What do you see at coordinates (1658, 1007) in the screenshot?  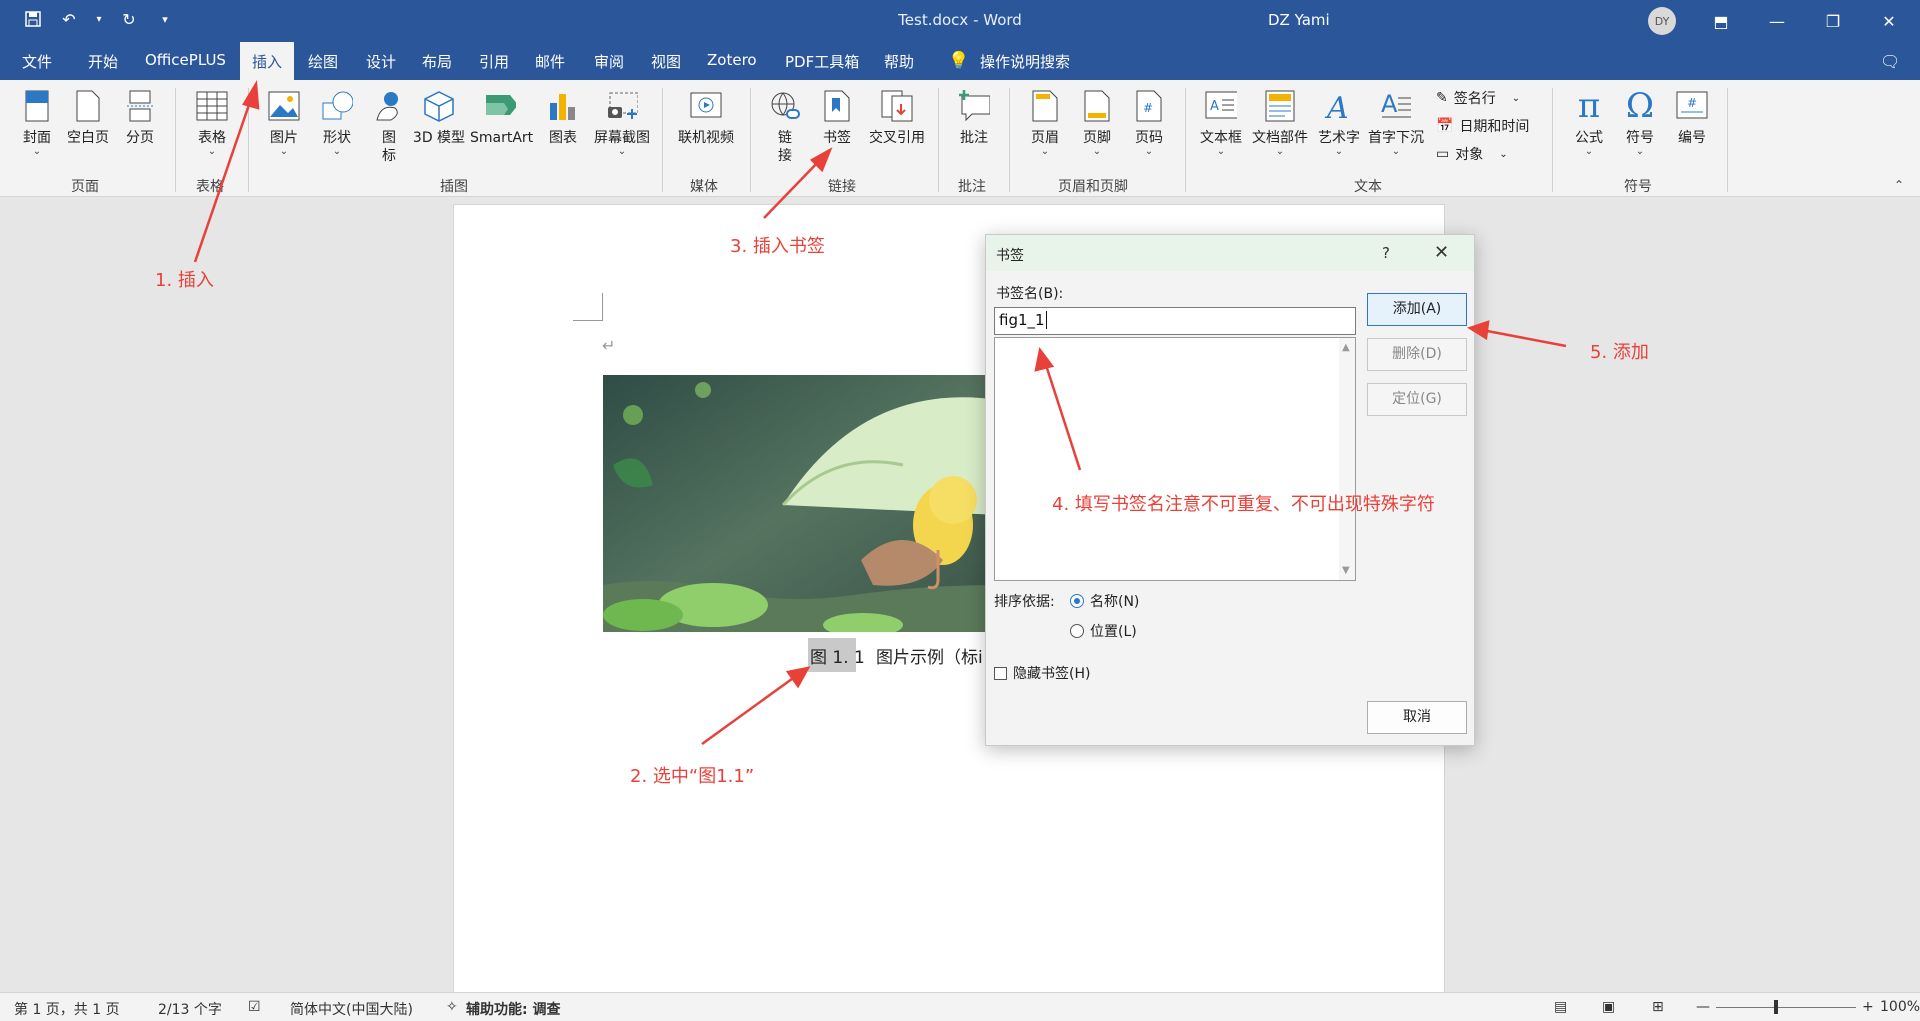 I see `web-layout-icon: ⊞` at bounding box center [1658, 1007].